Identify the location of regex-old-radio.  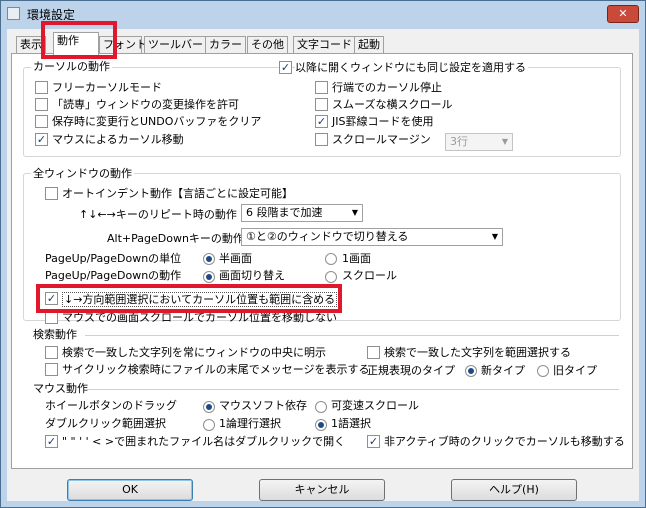
(543, 371).